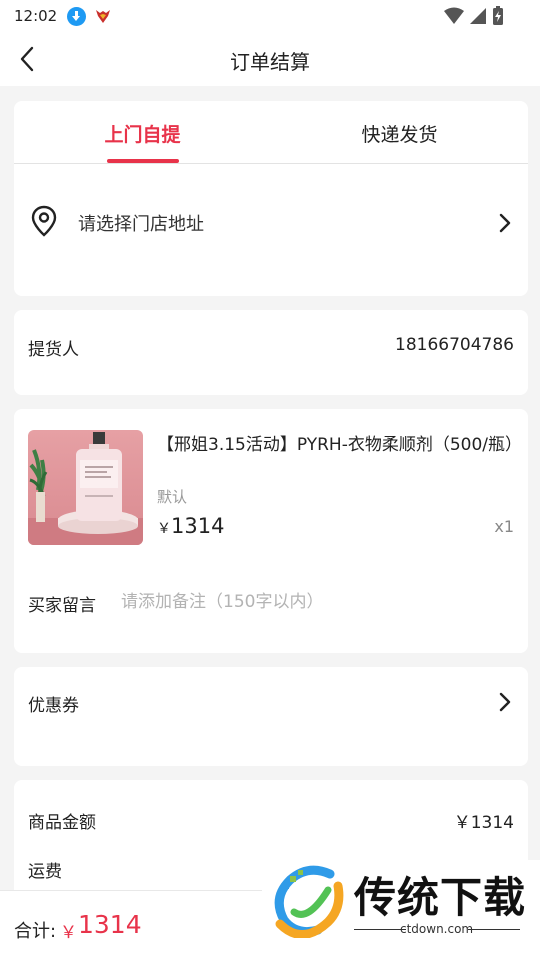  What do you see at coordinates (164, 529) in the screenshot?
I see `currency-symbol: ￥` at bounding box center [164, 529].